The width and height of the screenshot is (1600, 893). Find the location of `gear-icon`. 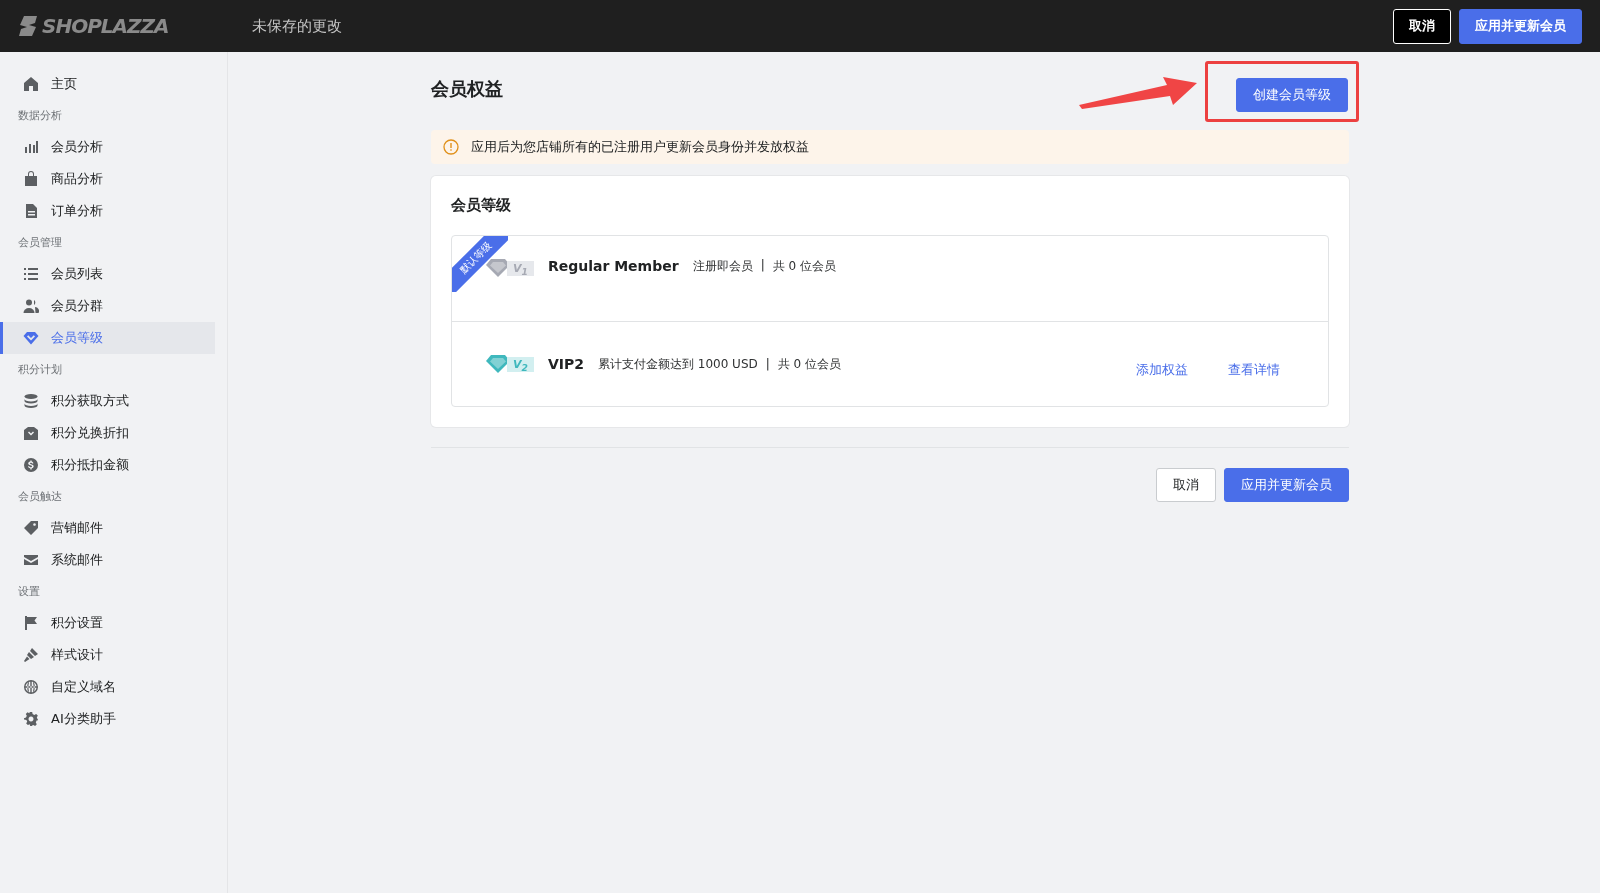

gear-icon is located at coordinates (31, 719).